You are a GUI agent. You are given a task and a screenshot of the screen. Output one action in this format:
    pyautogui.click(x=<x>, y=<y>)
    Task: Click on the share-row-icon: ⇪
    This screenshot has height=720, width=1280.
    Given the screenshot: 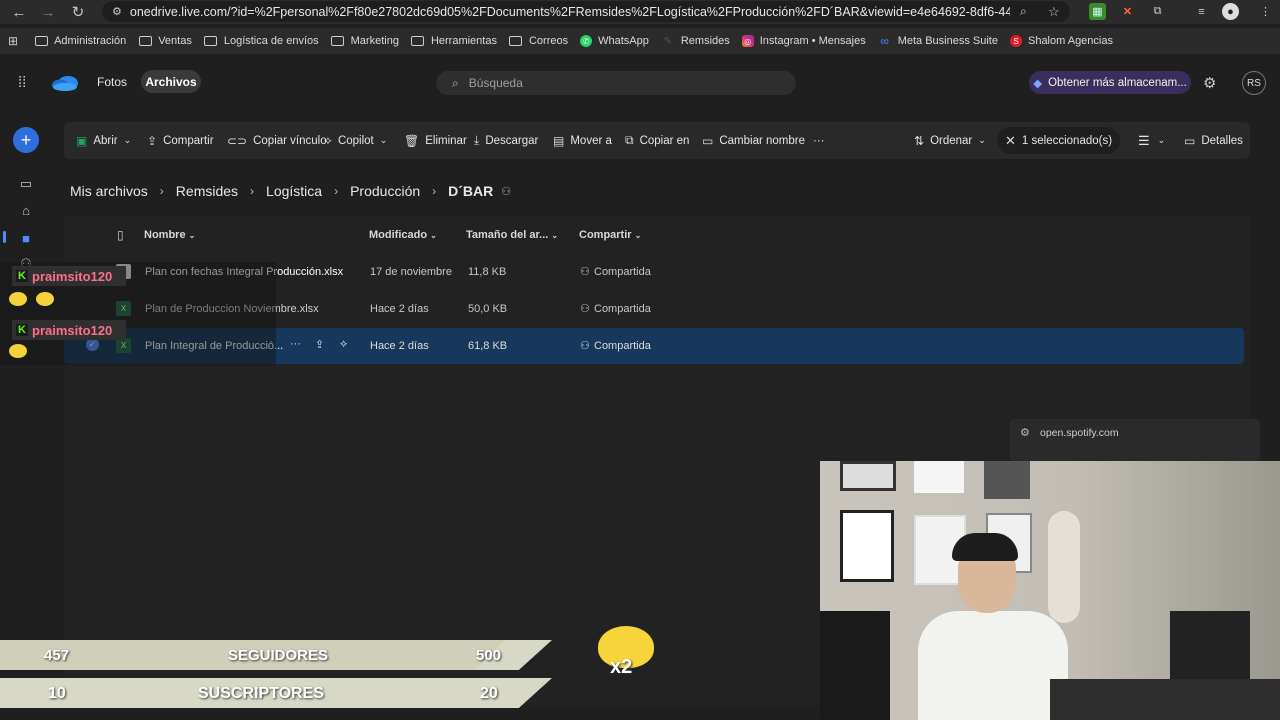 What is the action you would take?
    pyautogui.click(x=319, y=344)
    